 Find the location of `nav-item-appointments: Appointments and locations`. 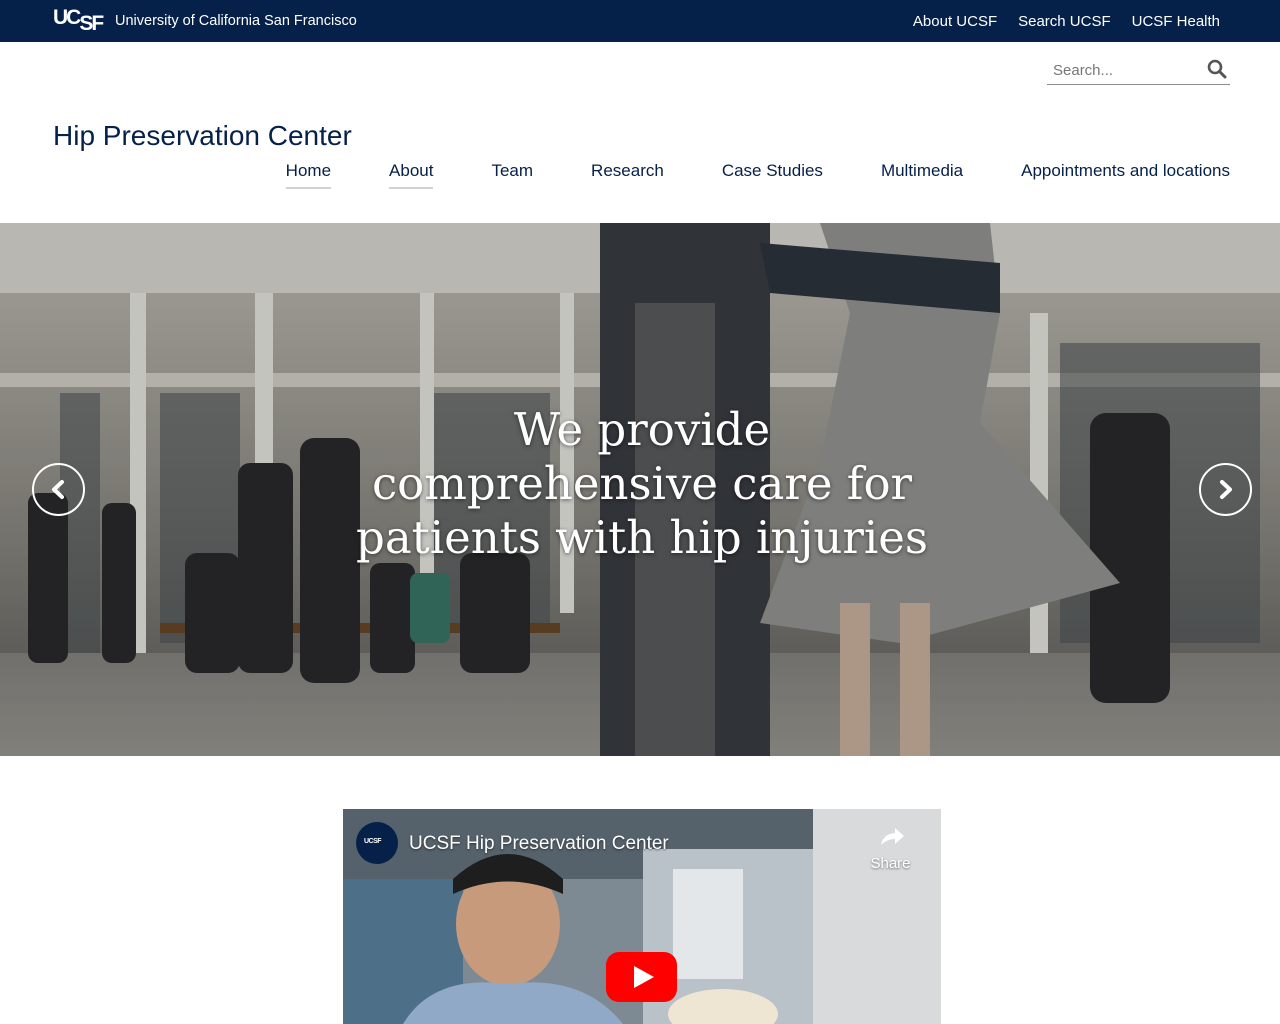

nav-item-appointments: Appointments and locations is located at coordinates (1125, 175).